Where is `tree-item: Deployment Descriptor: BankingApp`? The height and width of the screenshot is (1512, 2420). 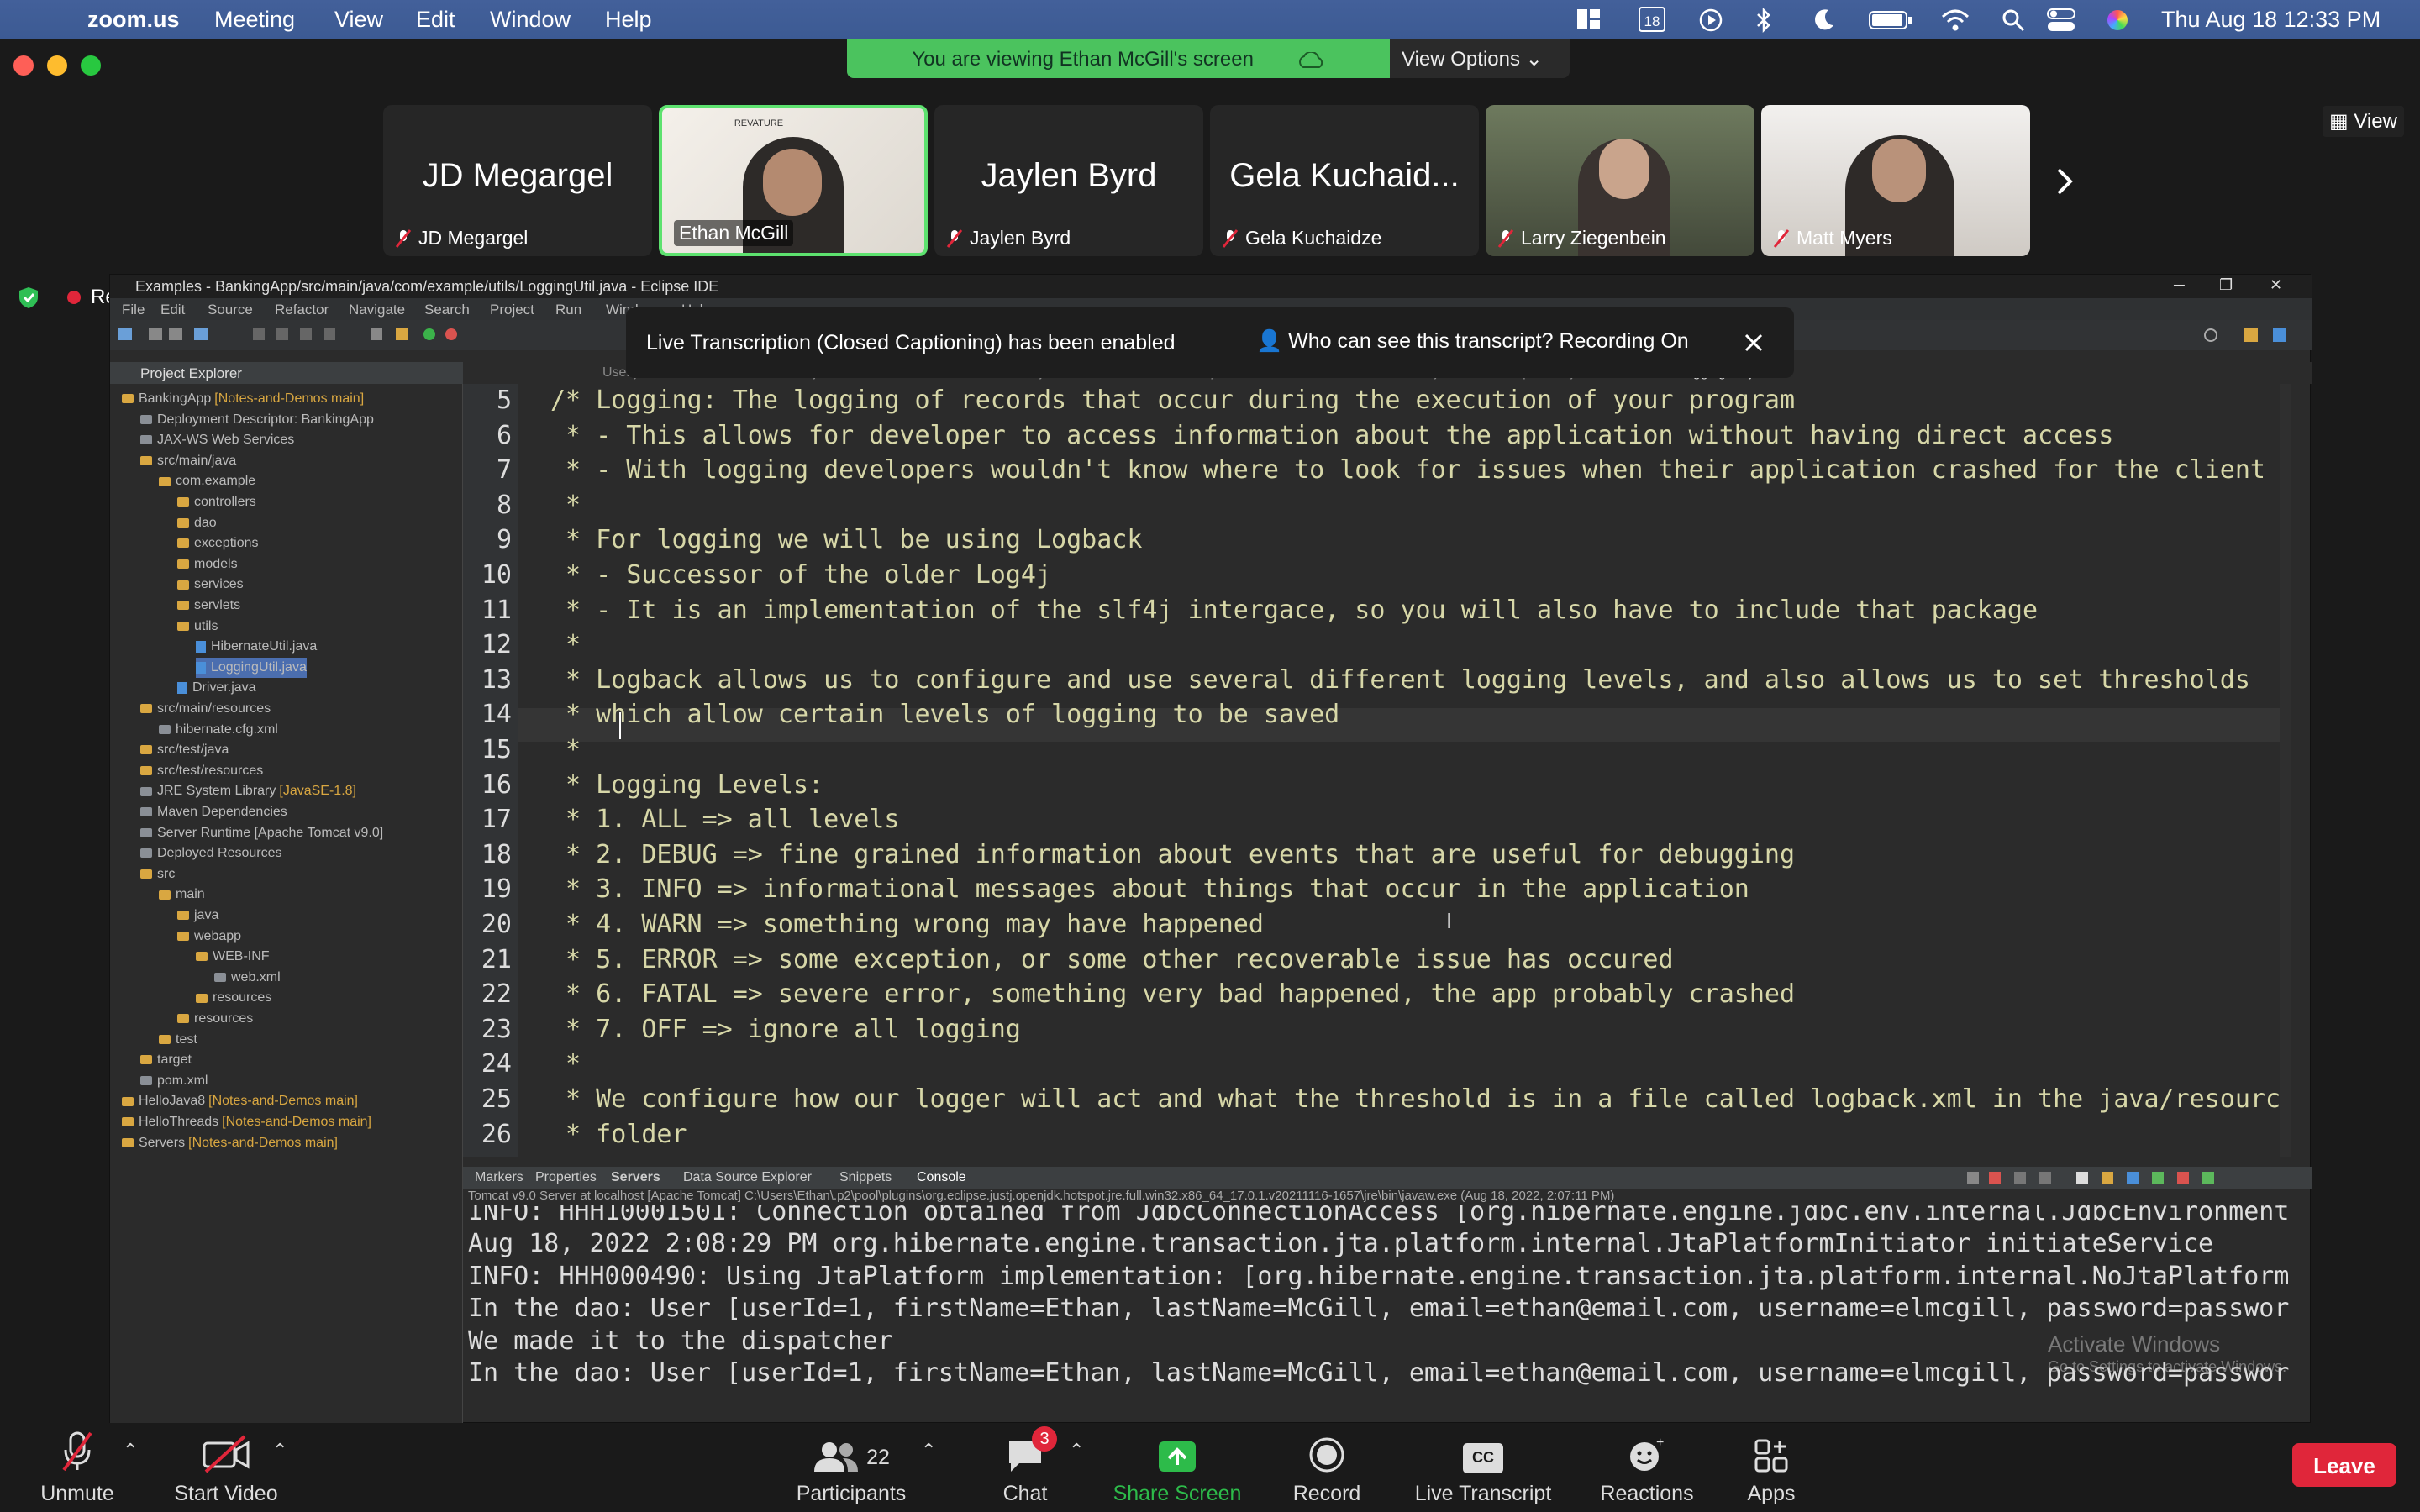 tree-item: Deployment Descriptor: BankingApp is located at coordinates (257, 420).